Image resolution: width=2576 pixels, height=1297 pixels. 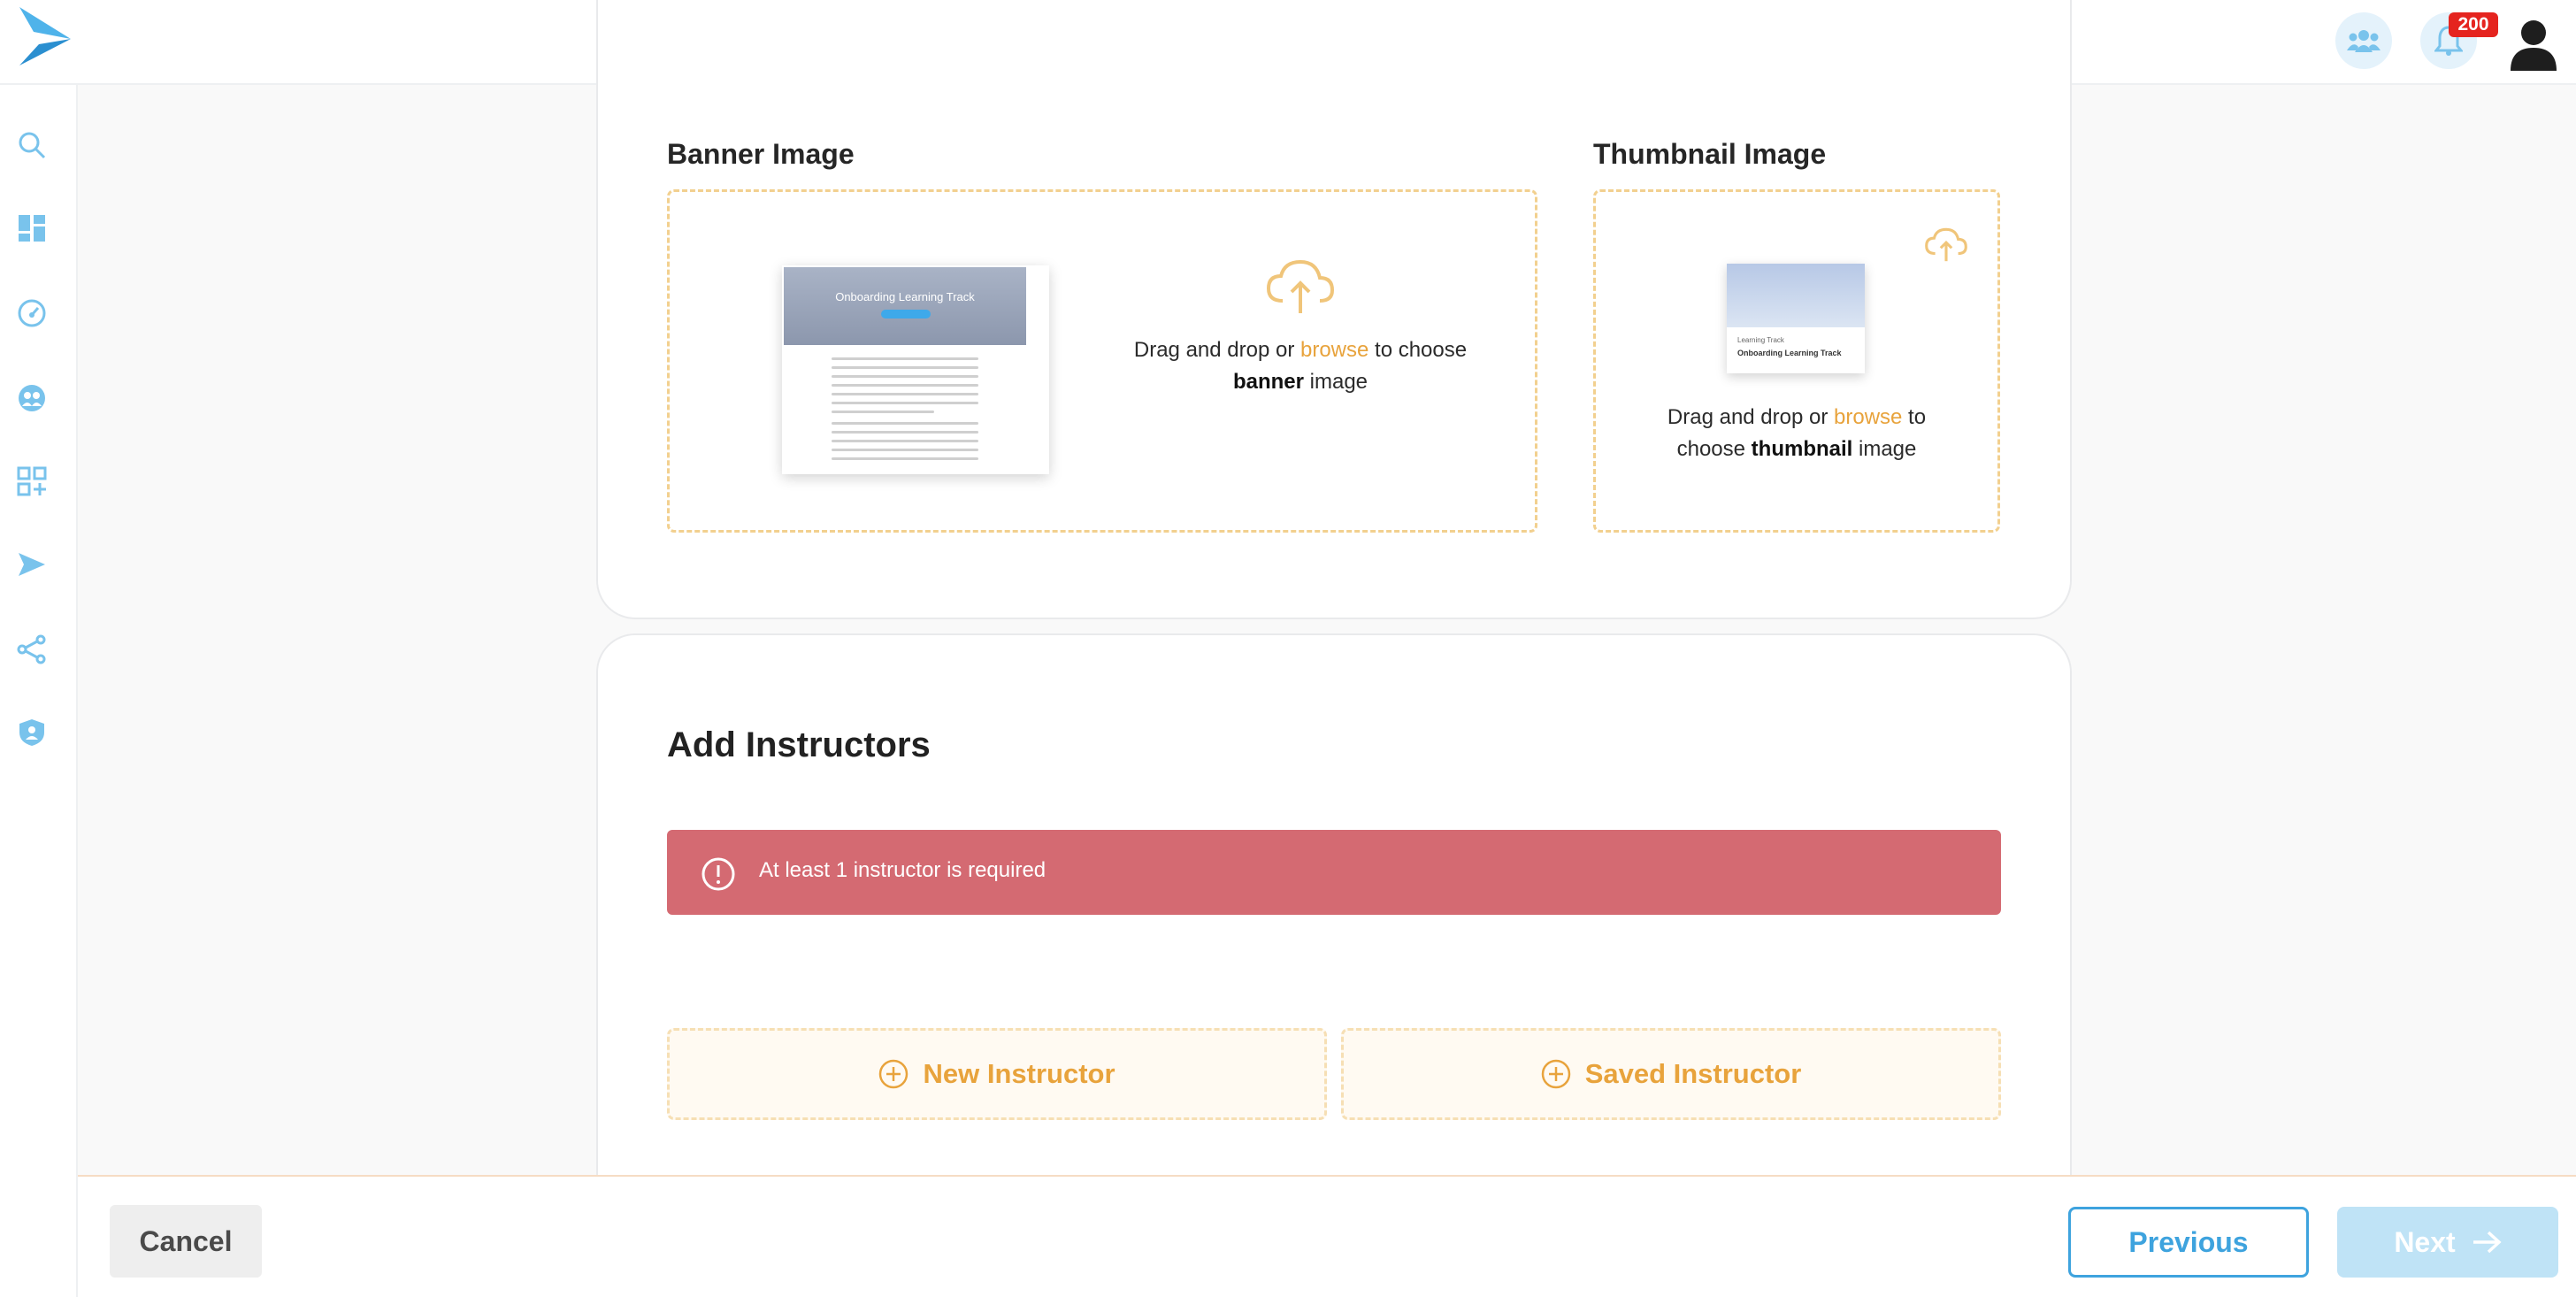 I want to click on thumbnail-preview-tag: Learning Track, so click(x=1760, y=340).